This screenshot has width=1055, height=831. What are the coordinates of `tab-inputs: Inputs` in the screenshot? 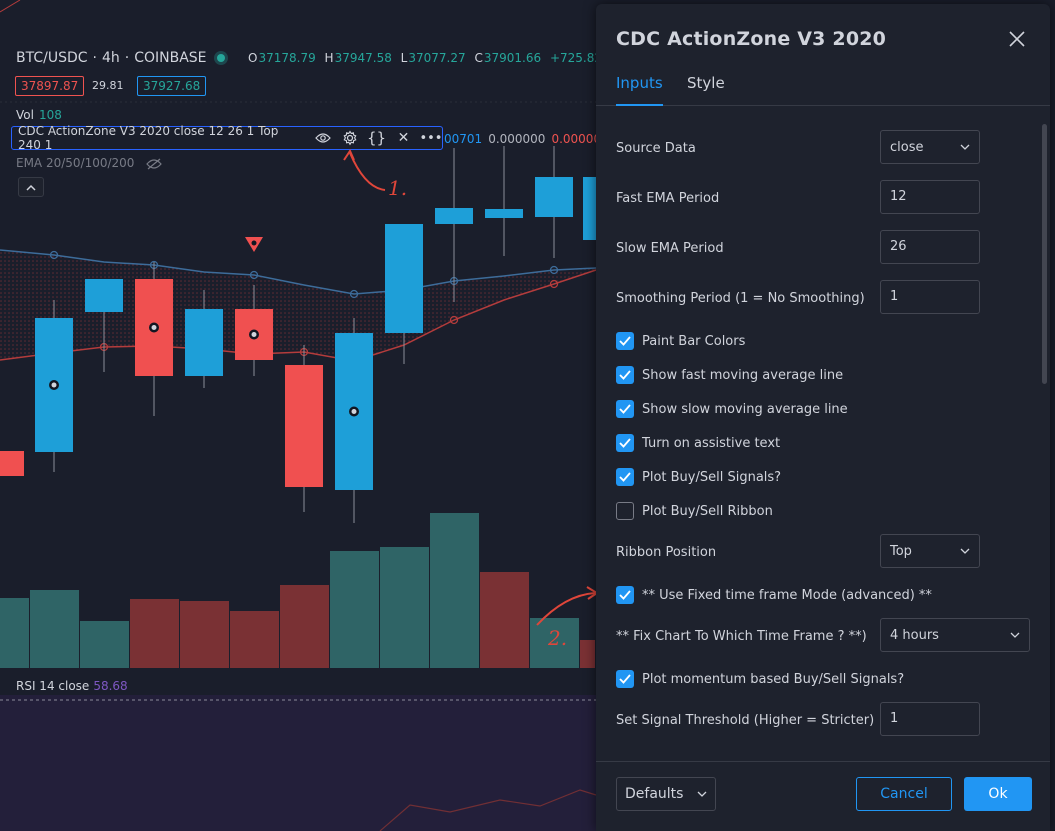 It's located at (639, 90).